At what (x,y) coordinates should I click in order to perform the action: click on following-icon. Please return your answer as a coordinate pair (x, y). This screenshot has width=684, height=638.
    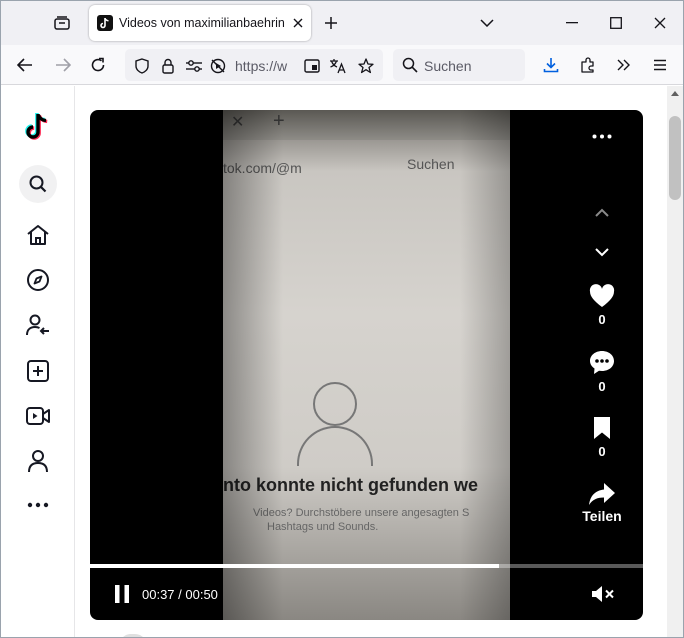
    Looking at the image, I should click on (38, 325).